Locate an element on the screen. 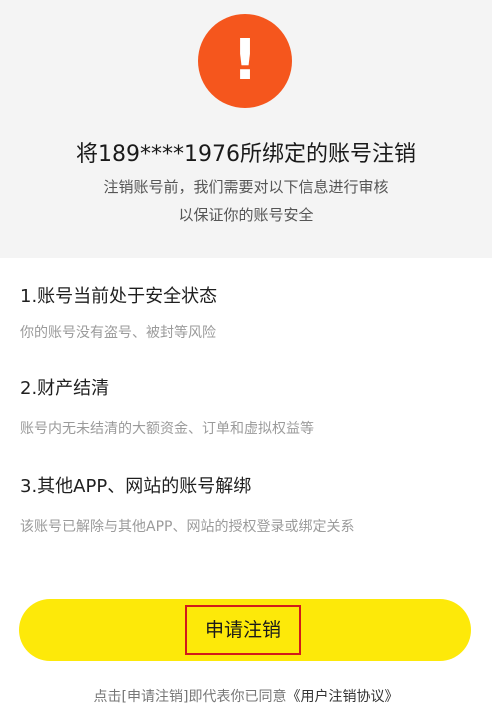  agreement-footer: 点击[申请注销]即代表你已同意《用户注销协议》 is located at coordinates (246, 696).